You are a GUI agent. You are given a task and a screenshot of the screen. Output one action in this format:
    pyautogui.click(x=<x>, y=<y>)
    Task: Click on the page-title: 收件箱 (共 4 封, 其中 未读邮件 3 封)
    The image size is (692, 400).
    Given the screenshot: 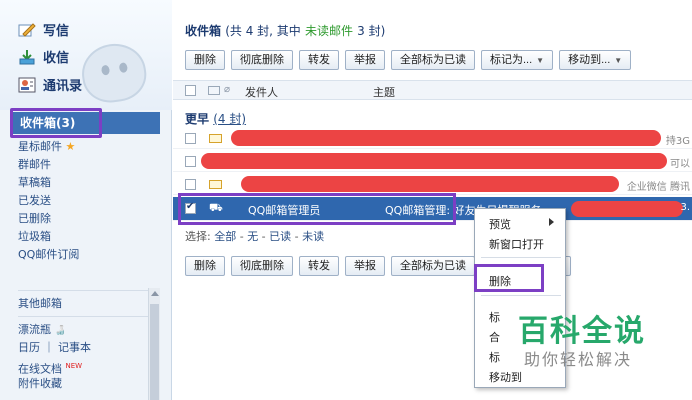 What is the action you would take?
    pyautogui.click(x=285, y=30)
    